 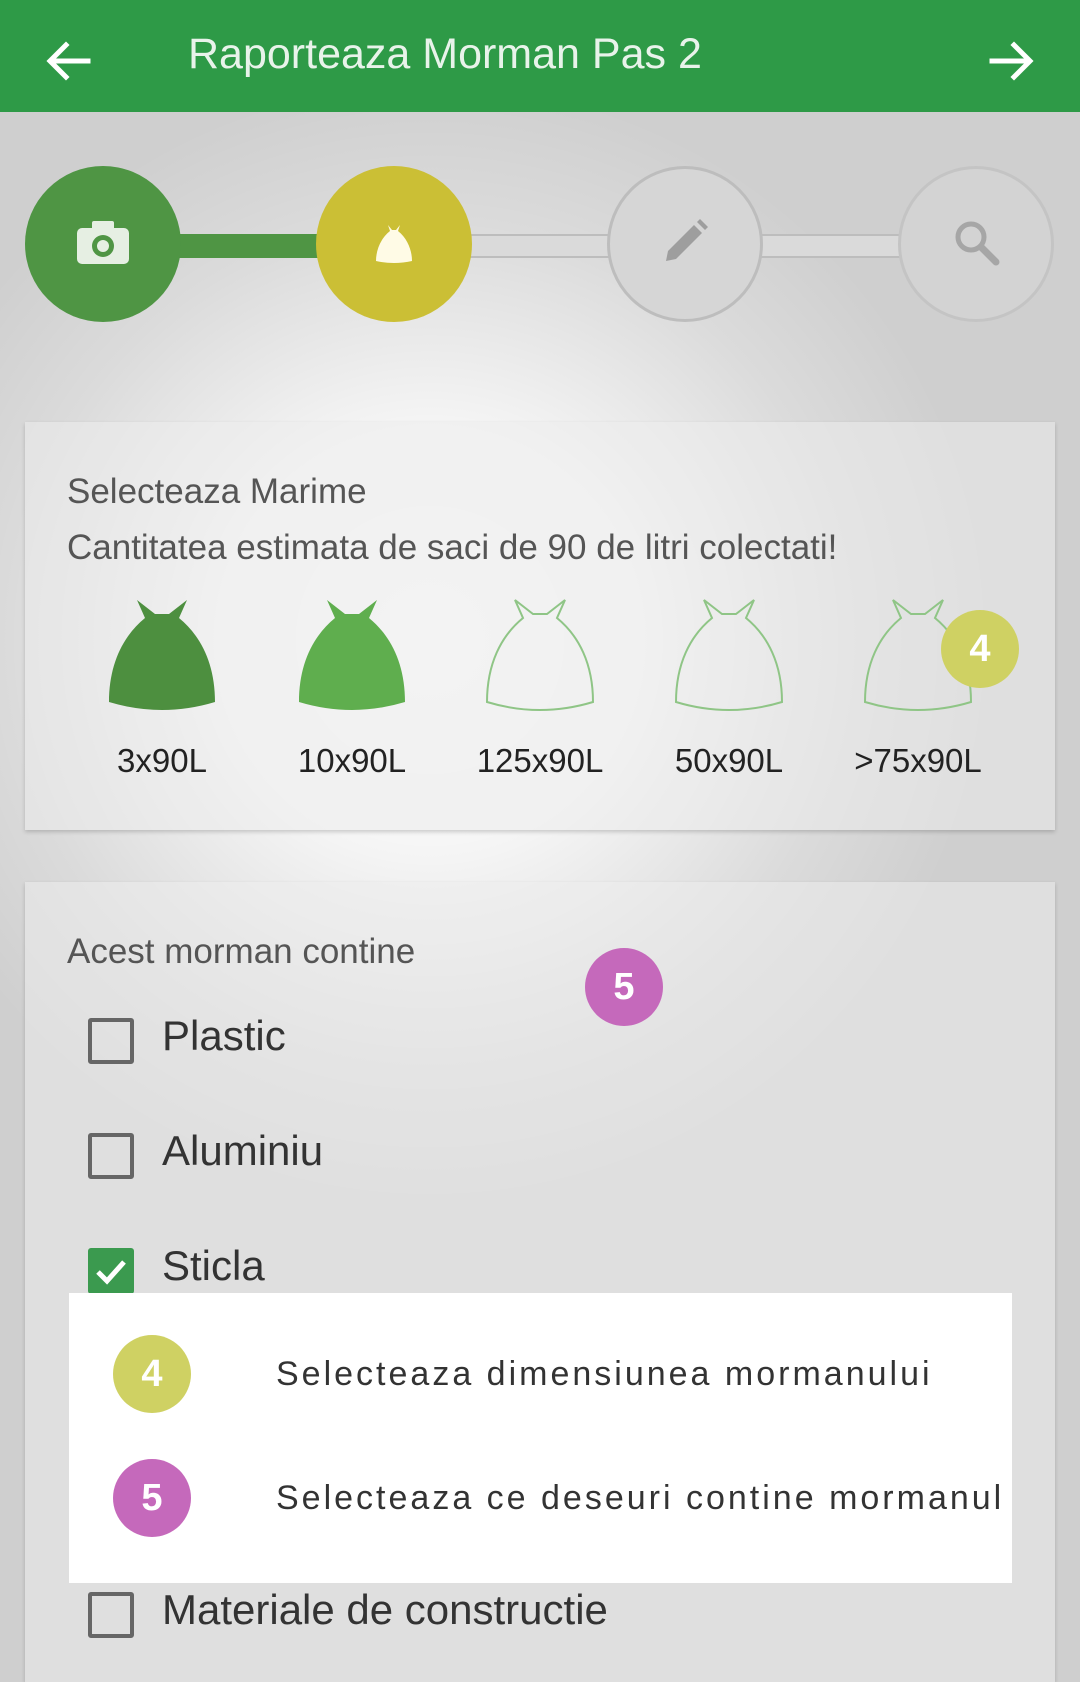 What do you see at coordinates (540, 760) in the screenshot?
I see `size-option-label: 125x90L` at bounding box center [540, 760].